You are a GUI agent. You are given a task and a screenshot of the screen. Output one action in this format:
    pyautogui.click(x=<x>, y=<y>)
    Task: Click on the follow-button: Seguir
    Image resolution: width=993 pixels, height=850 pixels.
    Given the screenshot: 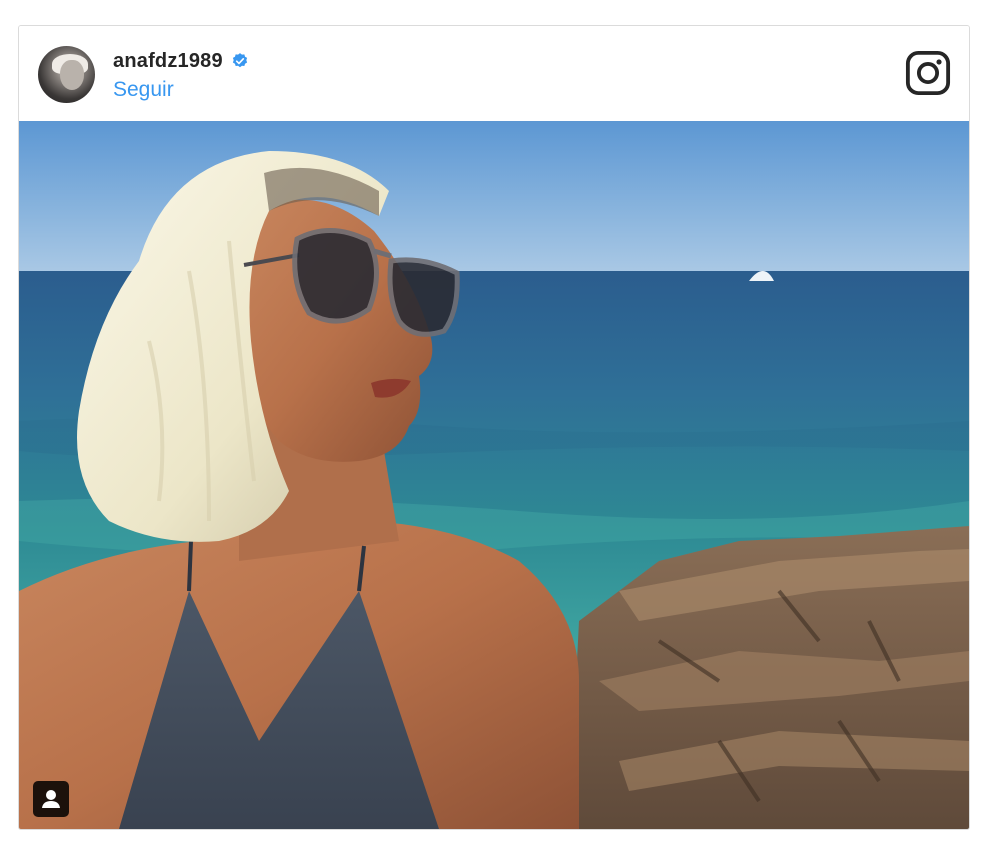 What is the action you would take?
    pyautogui.click(x=181, y=90)
    